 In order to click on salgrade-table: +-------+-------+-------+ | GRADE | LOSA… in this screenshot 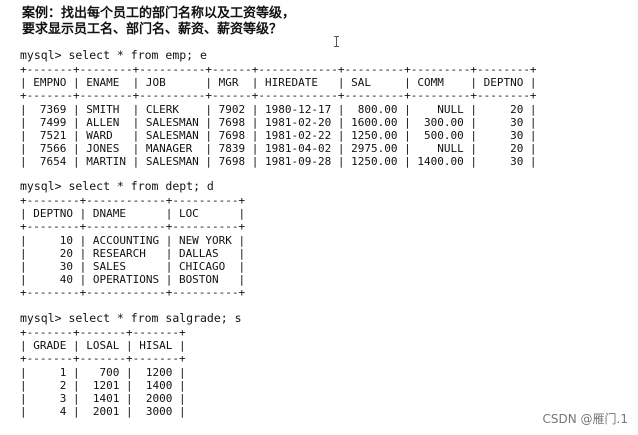, I will do `click(103, 372)`.